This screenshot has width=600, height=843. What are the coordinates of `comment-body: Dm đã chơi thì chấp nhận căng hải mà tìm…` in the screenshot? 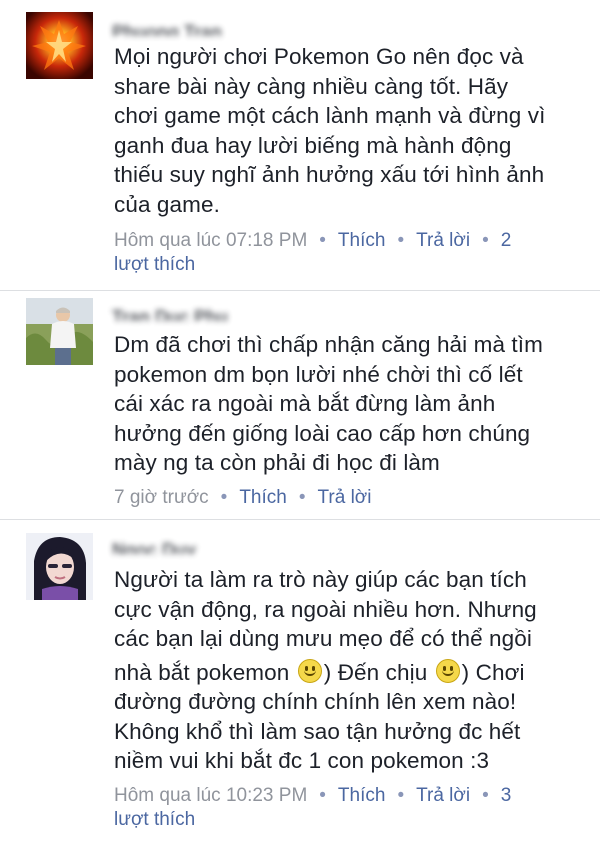 It's located at (328, 403).